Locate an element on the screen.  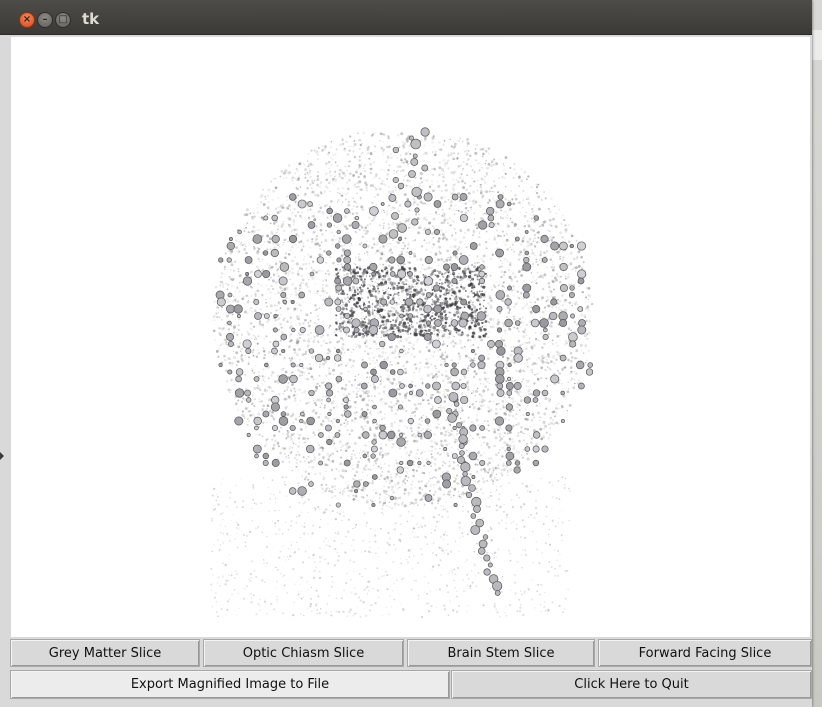
close-icon: × is located at coordinates (27, 20).